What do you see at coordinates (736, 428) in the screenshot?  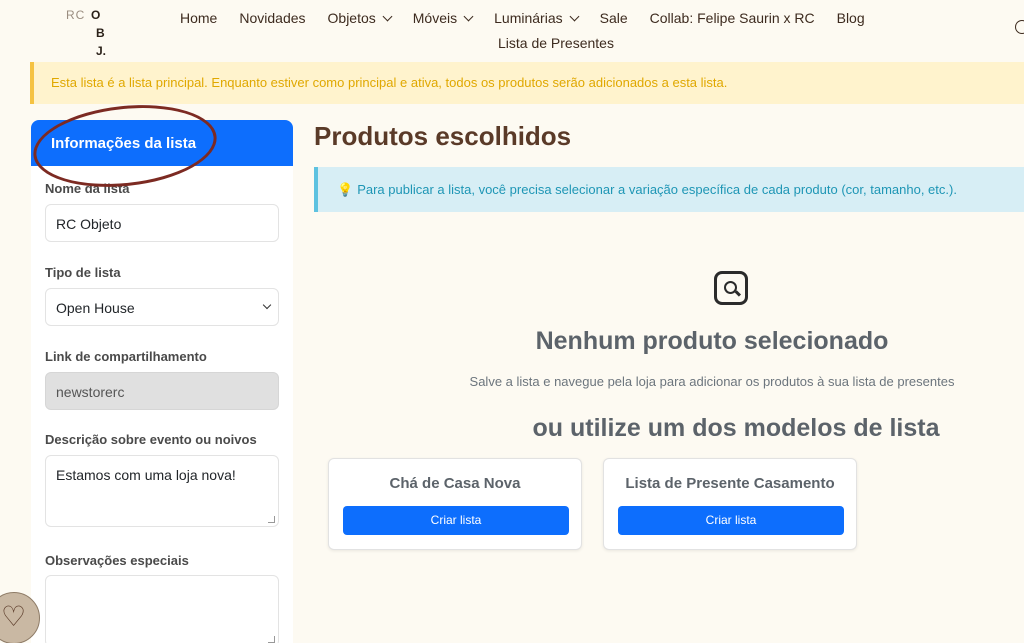 I see `models-title: ou utilize um dos modelos de lista` at bounding box center [736, 428].